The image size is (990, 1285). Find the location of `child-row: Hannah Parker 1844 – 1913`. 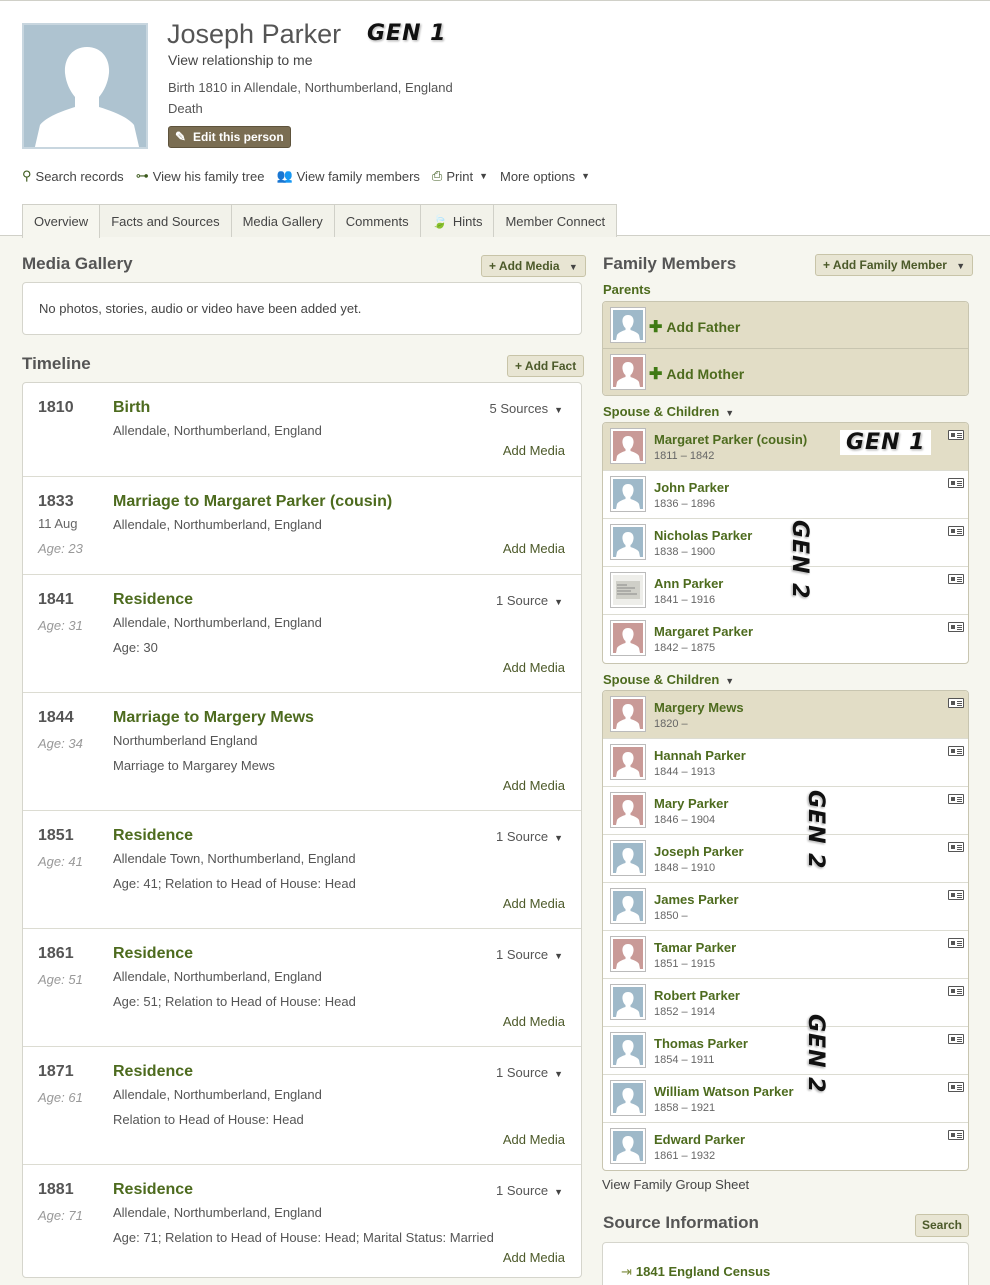

child-row: Hannah Parker 1844 – 1913 is located at coordinates (785, 763).